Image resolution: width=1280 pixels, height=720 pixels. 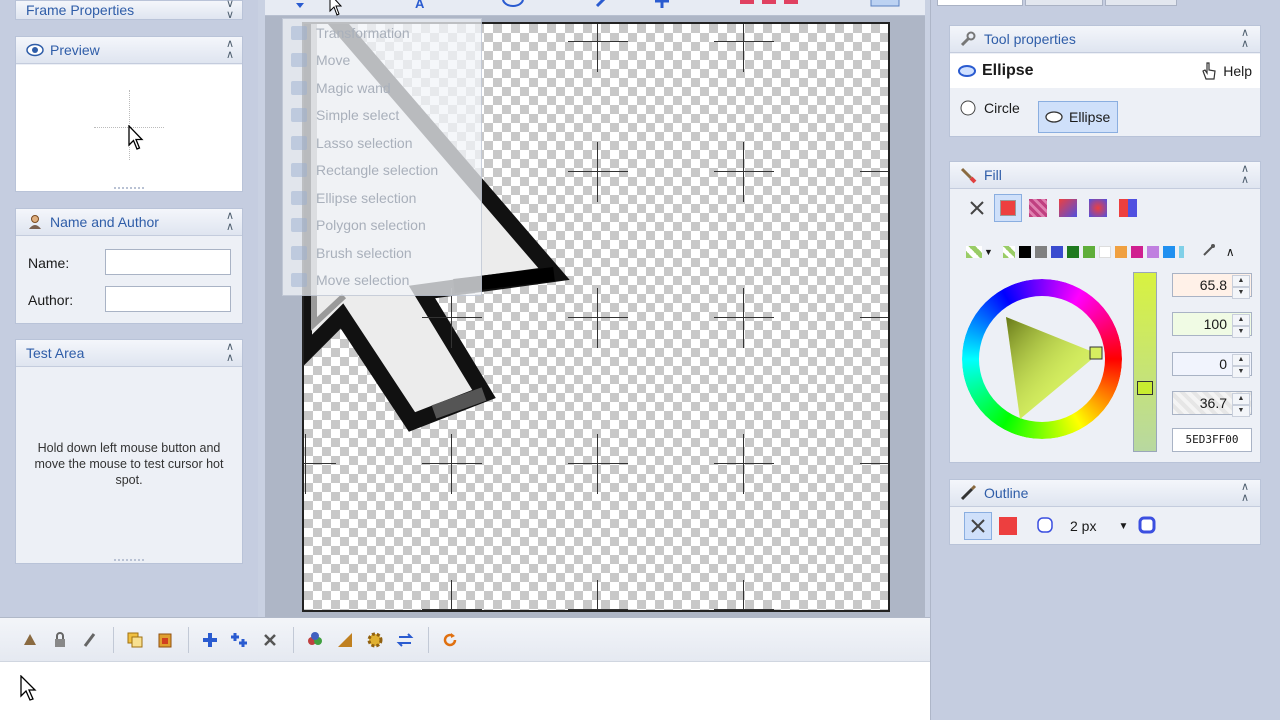 What do you see at coordinates (1209, 251) in the screenshot?
I see `eyedropper-icon` at bounding box center [1209, 251].